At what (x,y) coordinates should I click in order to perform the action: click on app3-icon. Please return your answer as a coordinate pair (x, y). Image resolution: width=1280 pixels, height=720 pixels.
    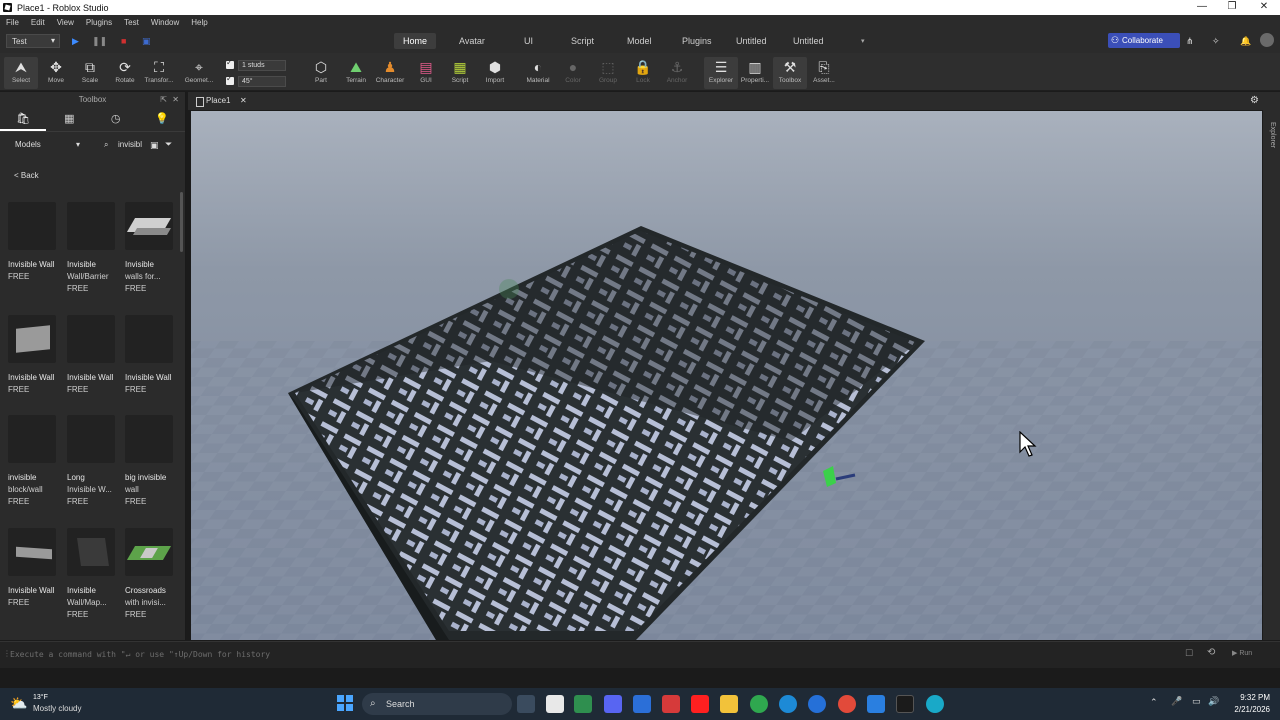
    Looking at the image, I should click on (935, 704).